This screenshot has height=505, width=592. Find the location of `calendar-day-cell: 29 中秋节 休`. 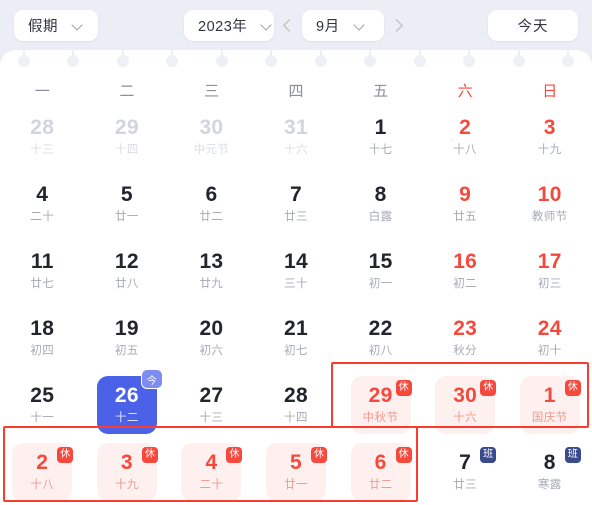

calendar-day-cell: 29 中秋节 休 is located at coordinates (380, 409).